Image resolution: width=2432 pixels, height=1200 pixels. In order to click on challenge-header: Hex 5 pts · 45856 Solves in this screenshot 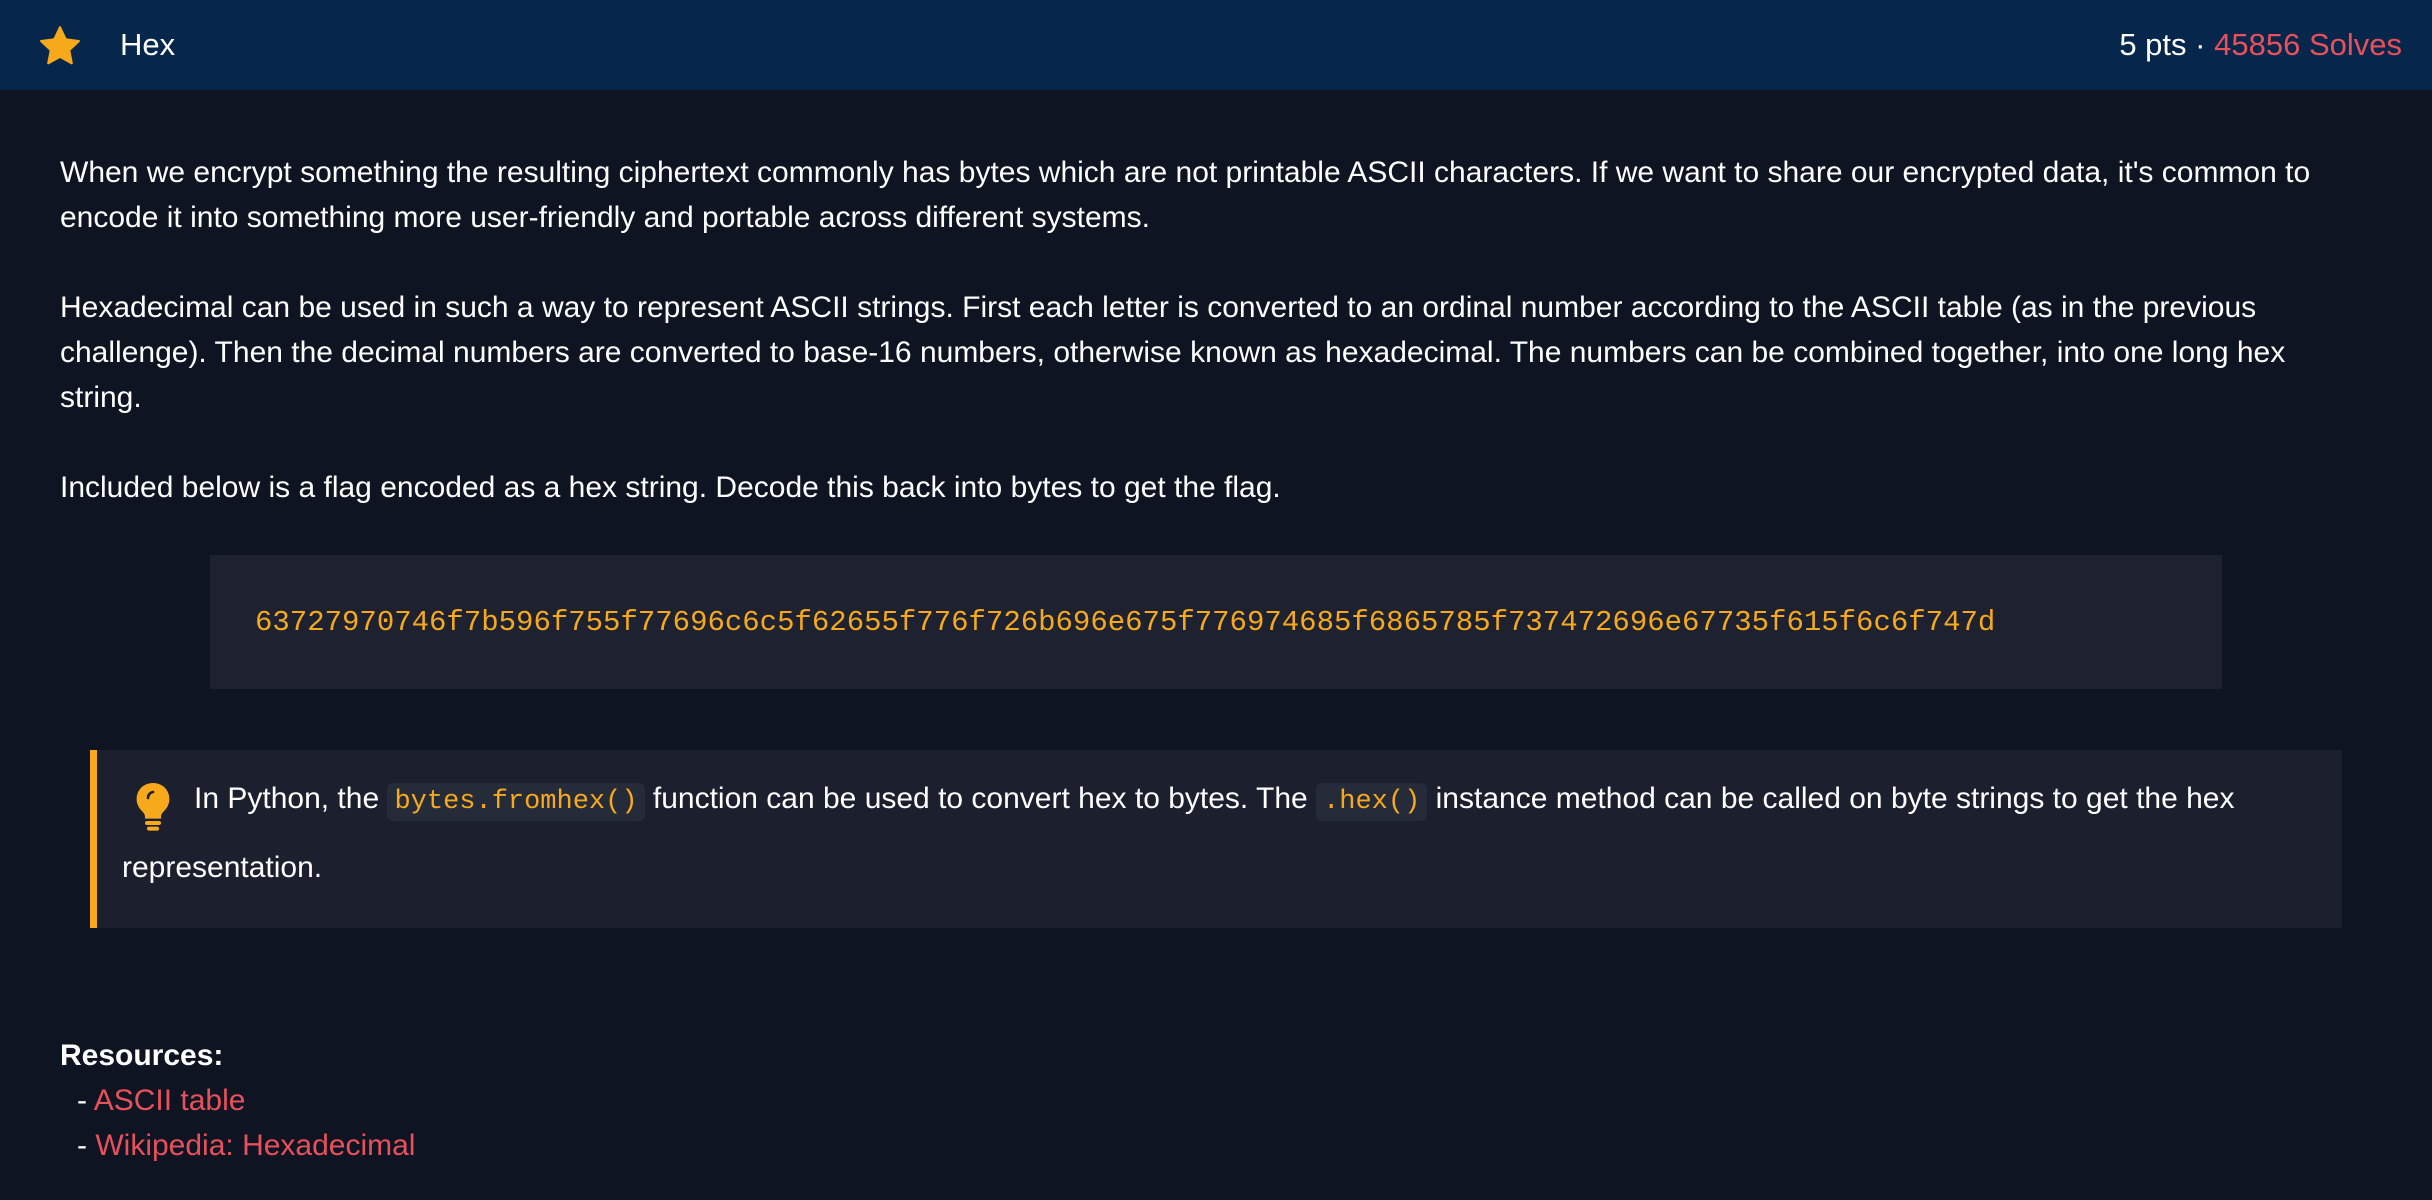, I will do `click(1216, 45)`.